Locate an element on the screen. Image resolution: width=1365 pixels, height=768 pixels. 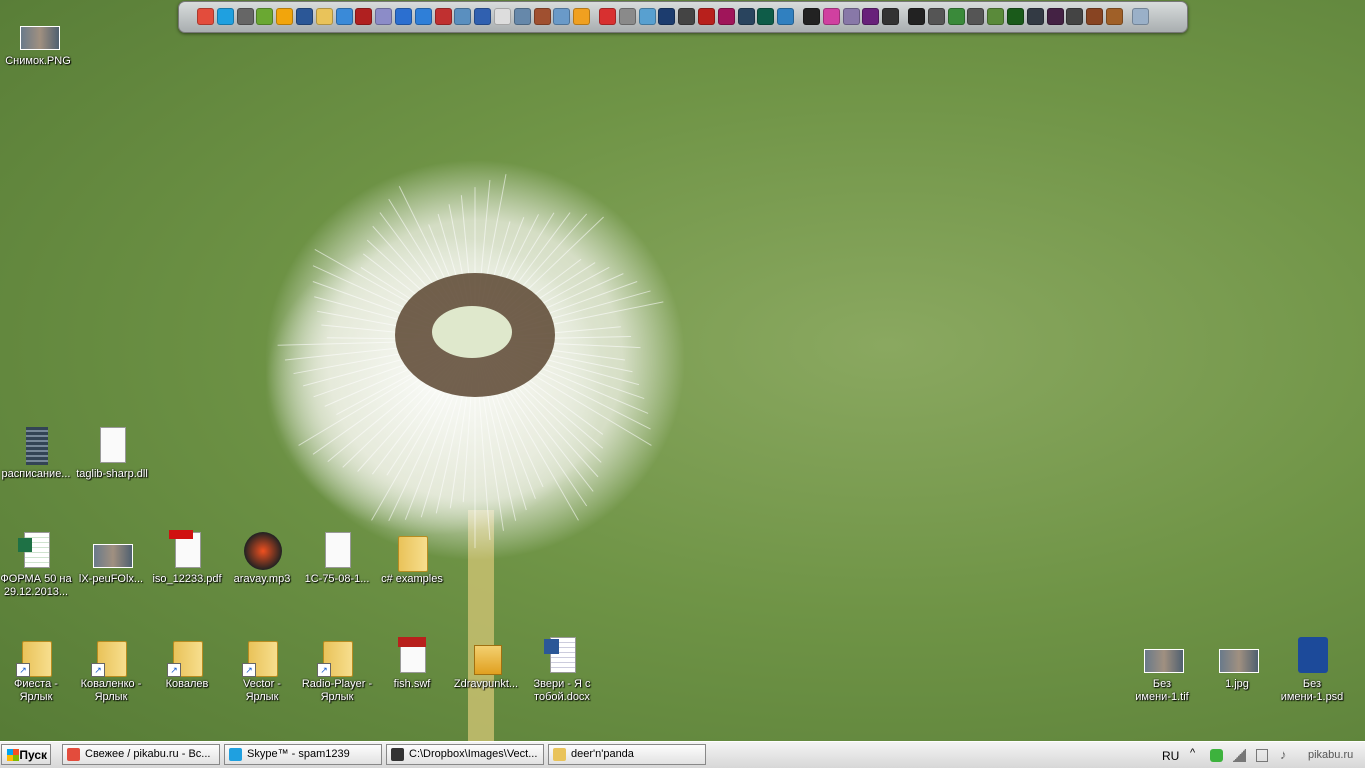
desktop-icon: ↗ Ковалев is located at coordinates (187, 663).